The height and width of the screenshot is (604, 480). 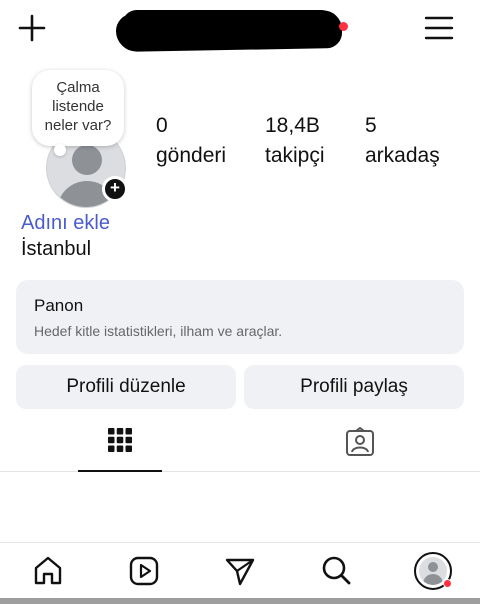 I want to click on search-icon, so click(x=336, y=571).